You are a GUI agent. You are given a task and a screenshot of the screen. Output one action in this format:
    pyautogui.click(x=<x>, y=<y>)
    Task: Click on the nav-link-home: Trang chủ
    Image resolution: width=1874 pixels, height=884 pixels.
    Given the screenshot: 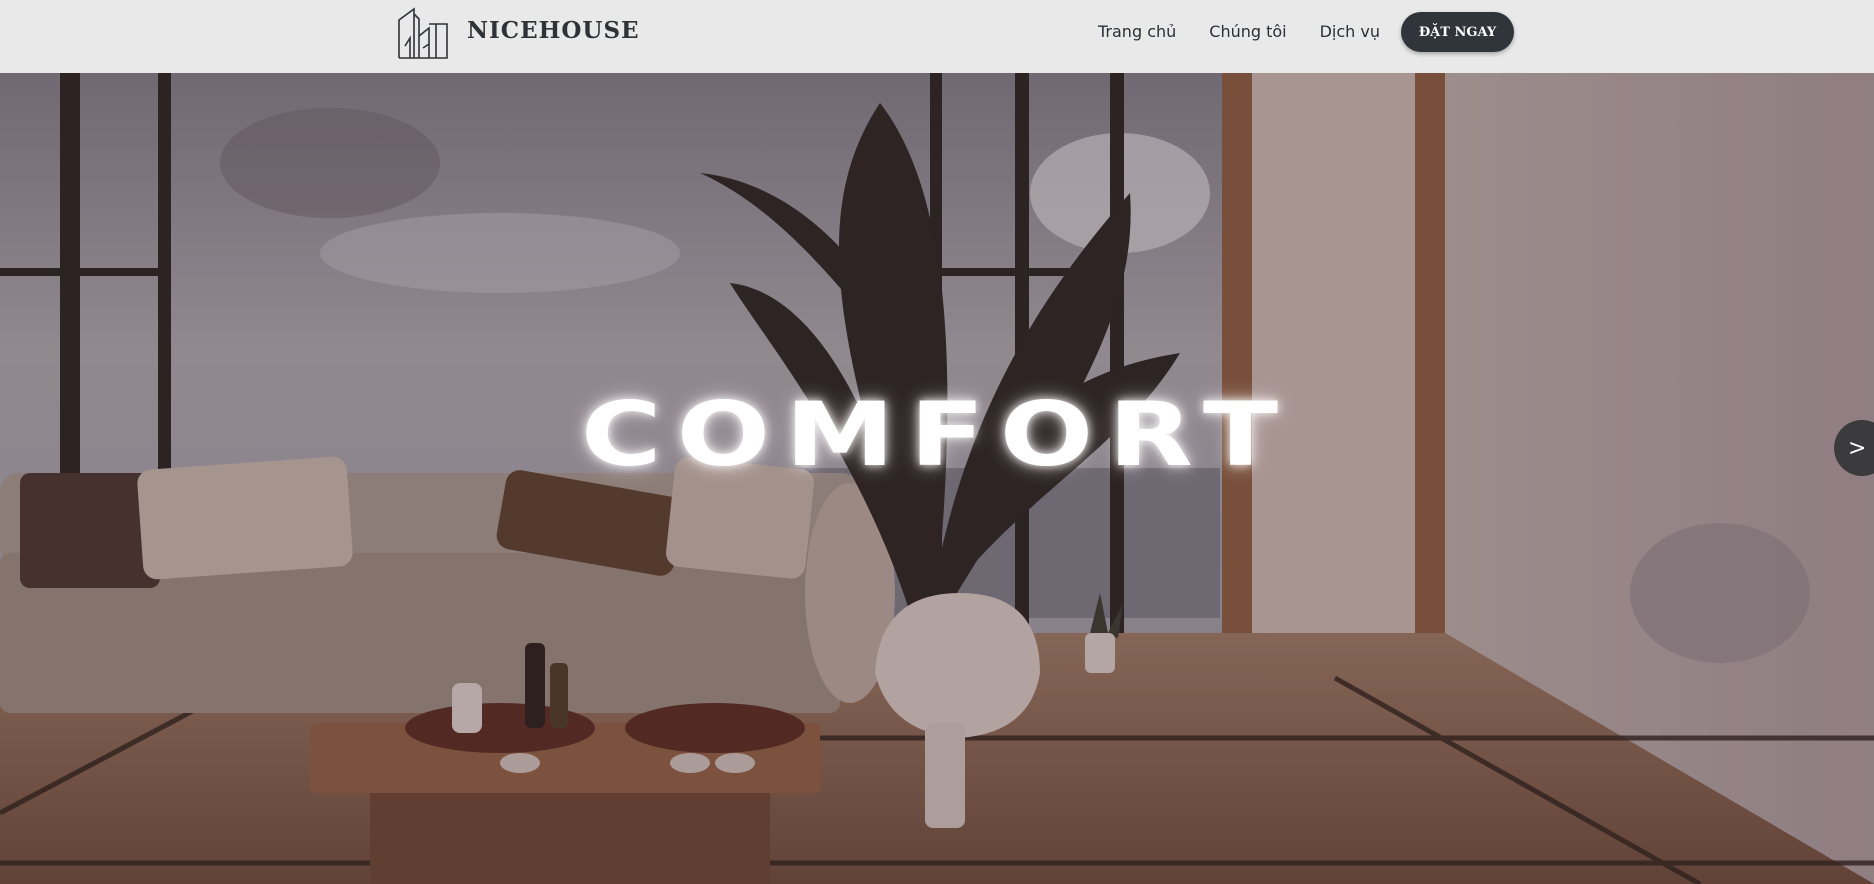 What is the action you would take?
    pyautogui.click(x=1137, y=31)
    